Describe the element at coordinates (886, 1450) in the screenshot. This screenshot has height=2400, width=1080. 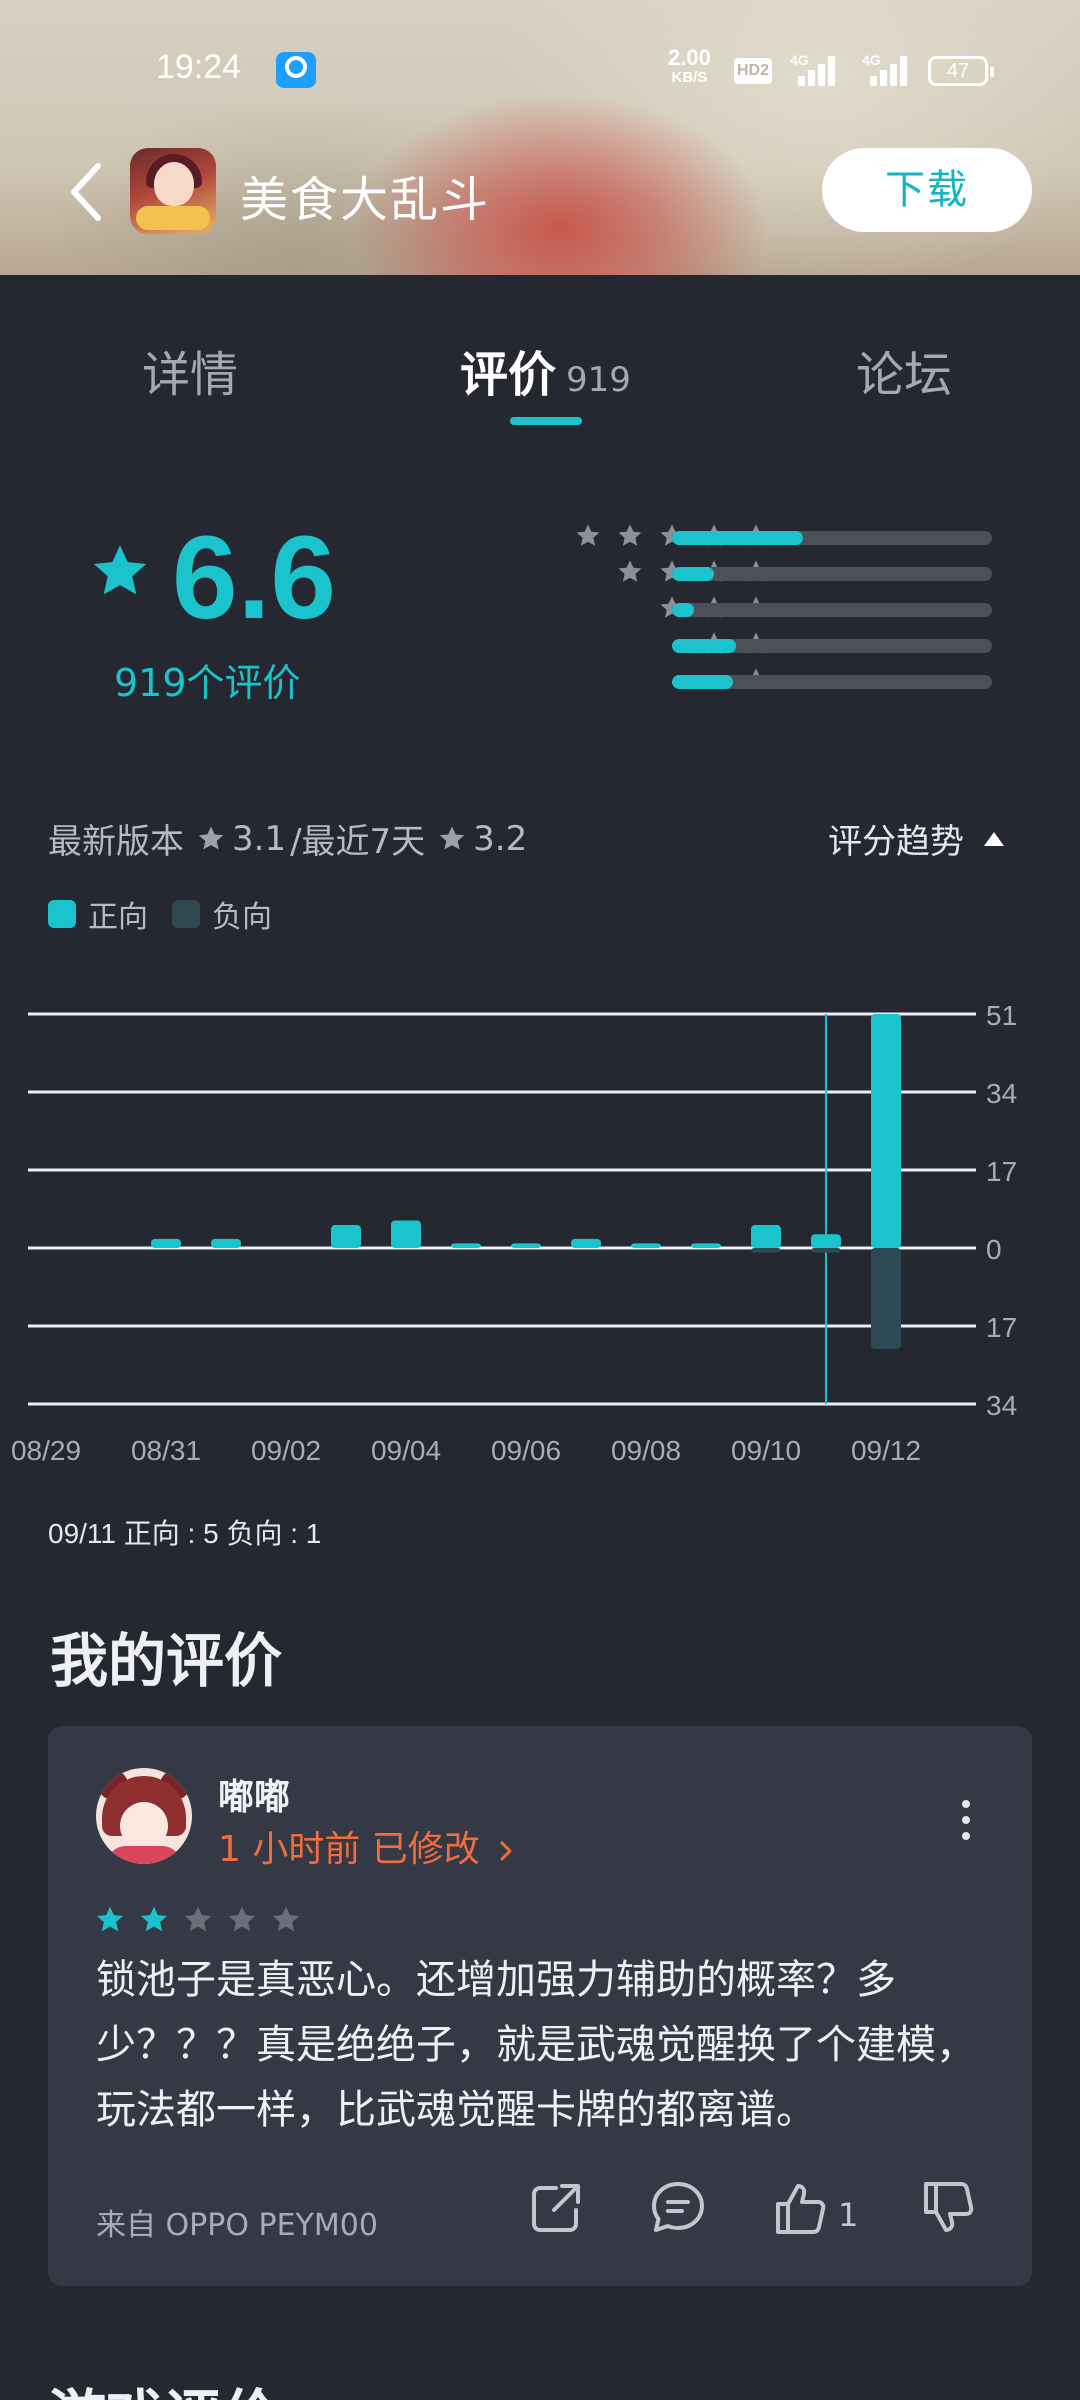
I see `x-tick-label: 09/12` at that location.